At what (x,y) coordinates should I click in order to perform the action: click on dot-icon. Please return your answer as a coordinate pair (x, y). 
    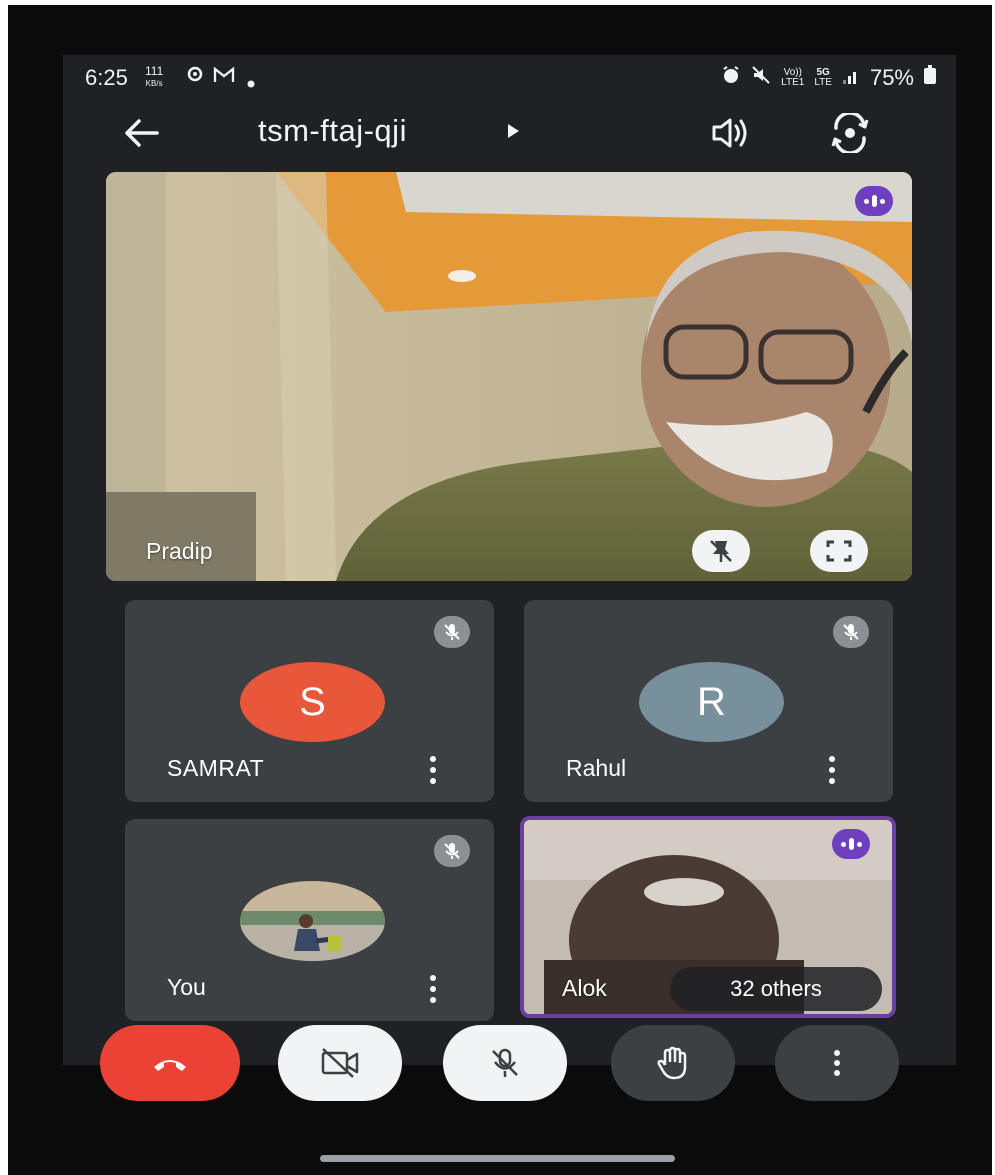
    Looking at the image, I should click on (251, 82).